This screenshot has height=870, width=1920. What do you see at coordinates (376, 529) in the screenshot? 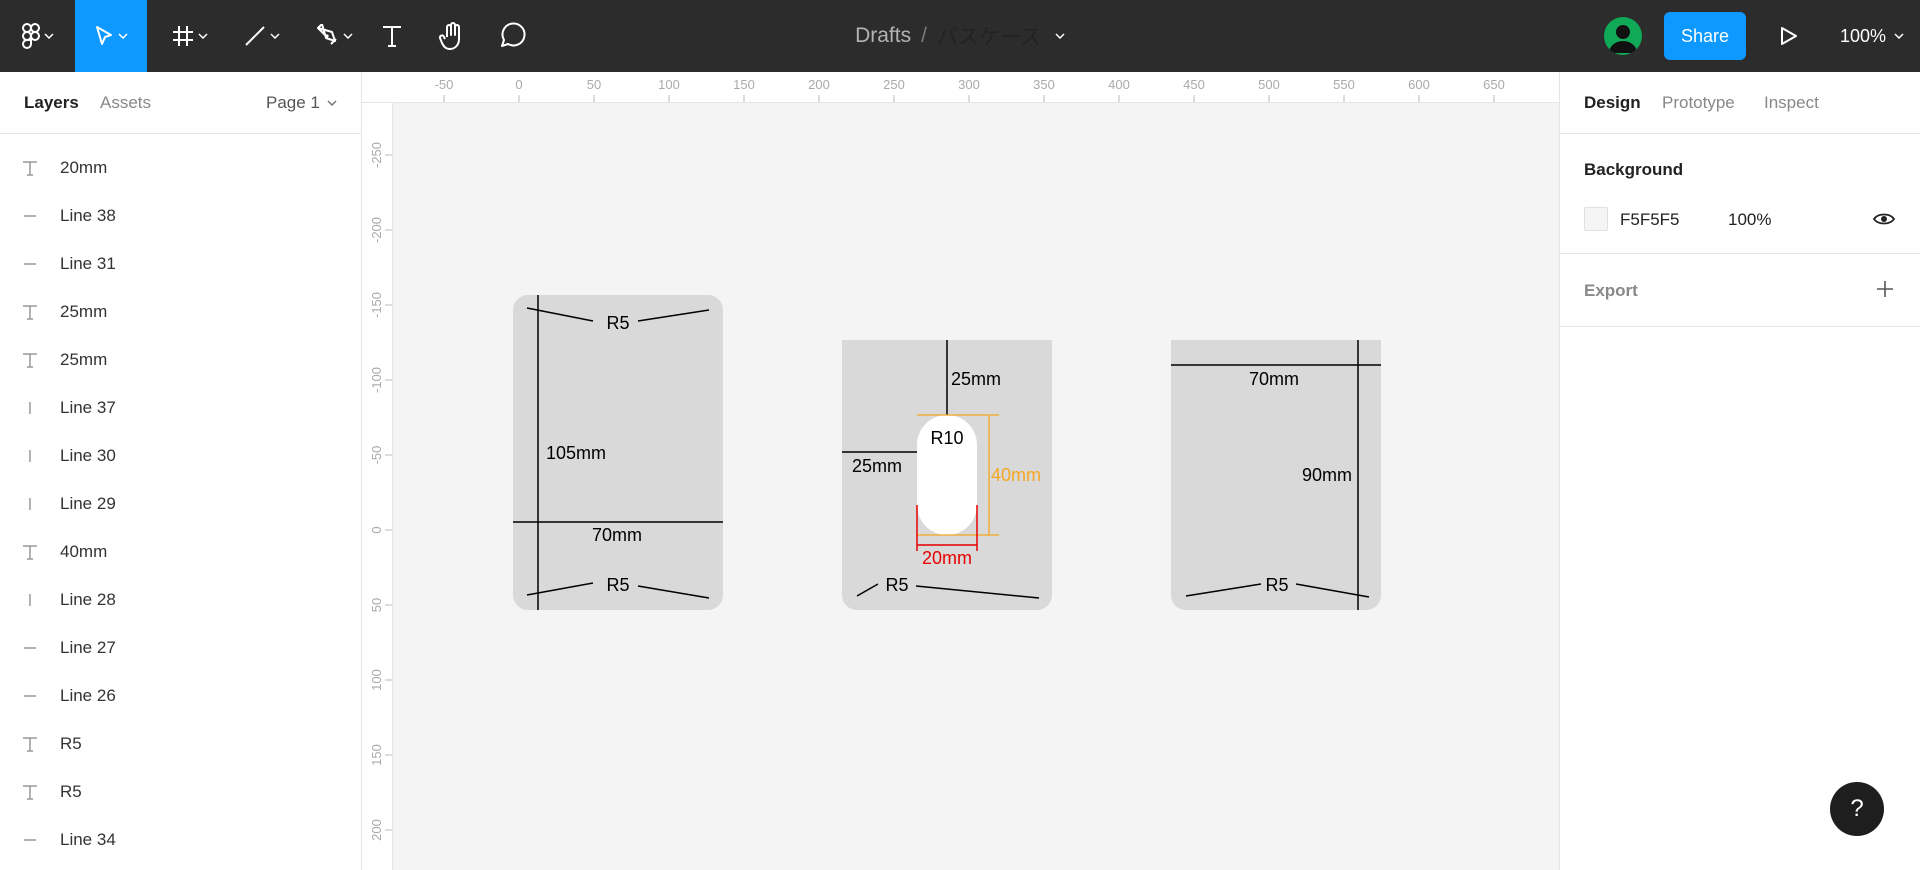
I see `ruler-label: 0` at bounding box center [376, 529].